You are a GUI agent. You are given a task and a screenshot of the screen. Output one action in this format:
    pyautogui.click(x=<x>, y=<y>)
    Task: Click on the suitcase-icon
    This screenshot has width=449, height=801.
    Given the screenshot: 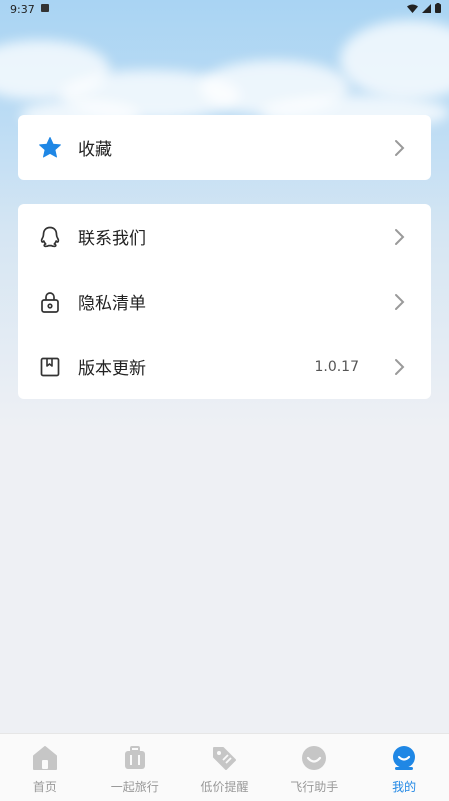 What is the action you would take?
    pyautogui.click(x=135, y=758)
    